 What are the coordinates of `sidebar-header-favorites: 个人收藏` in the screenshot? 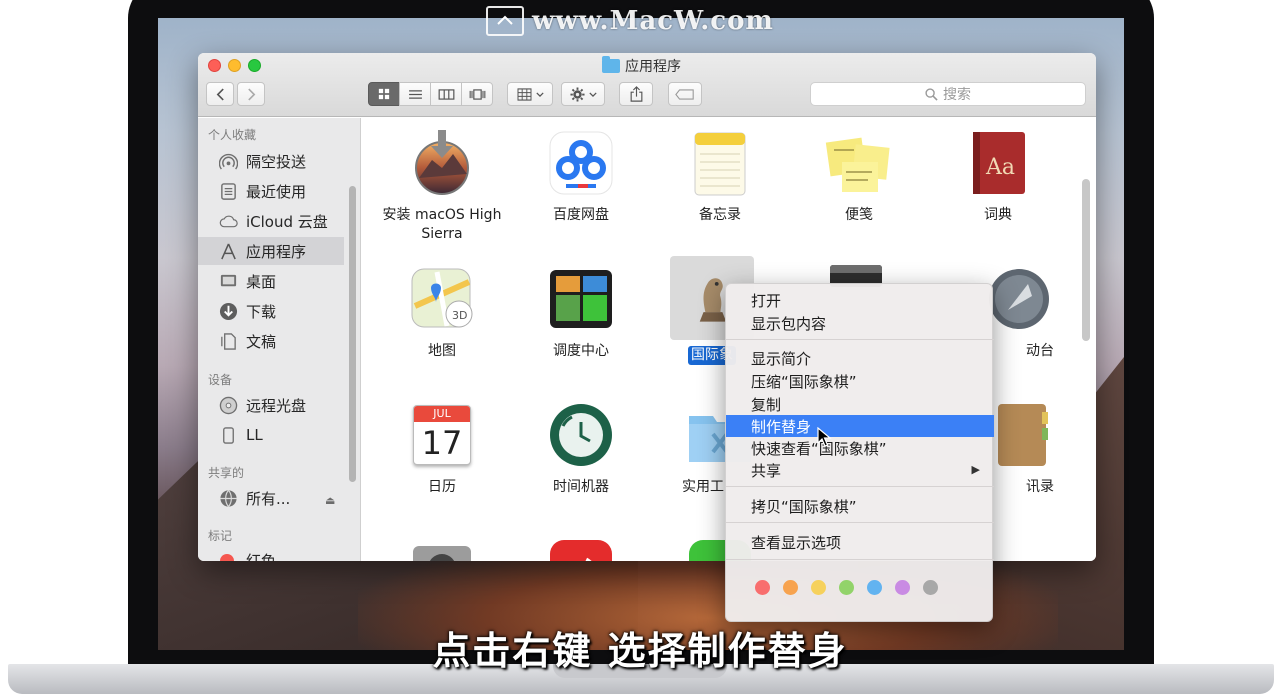 It's located at (232, 135).